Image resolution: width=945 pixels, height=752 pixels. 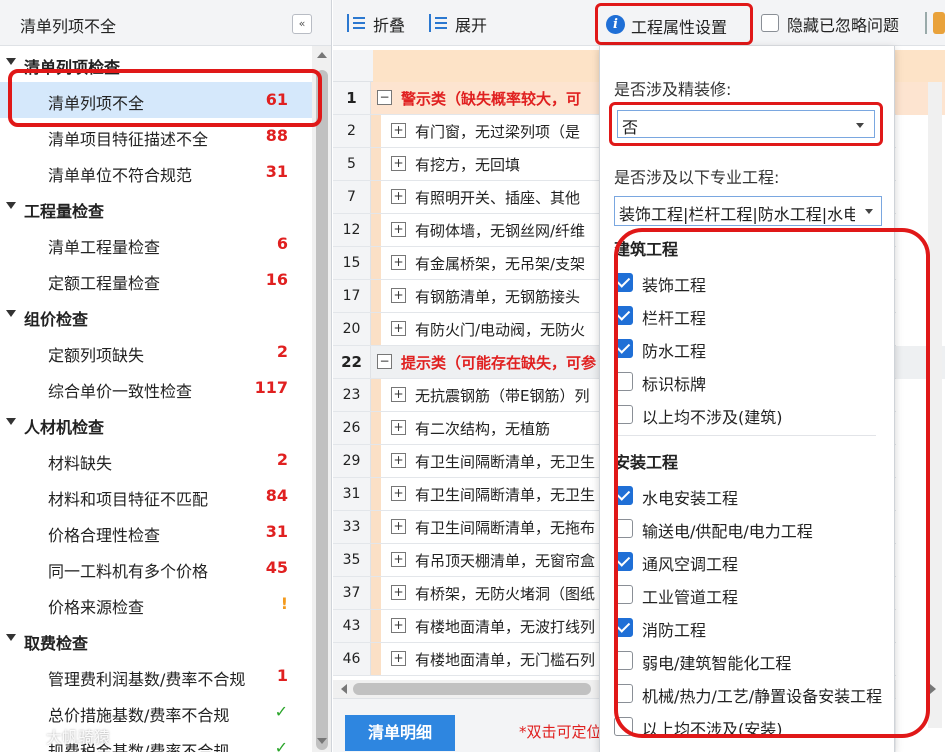 I want to click on specialty-option: 装饰工程, so click(x=749, y=283).